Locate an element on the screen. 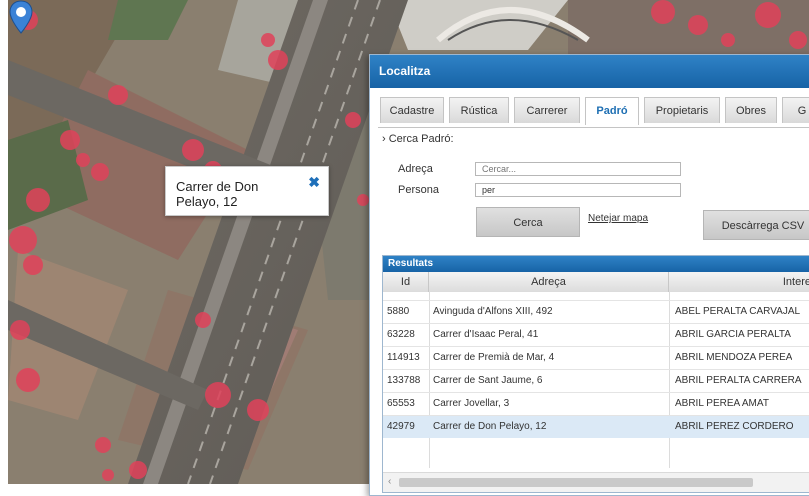 This screenshot has width=809, height=496. tab-carrerer: Carrerer is located at coordinates (547, 110).